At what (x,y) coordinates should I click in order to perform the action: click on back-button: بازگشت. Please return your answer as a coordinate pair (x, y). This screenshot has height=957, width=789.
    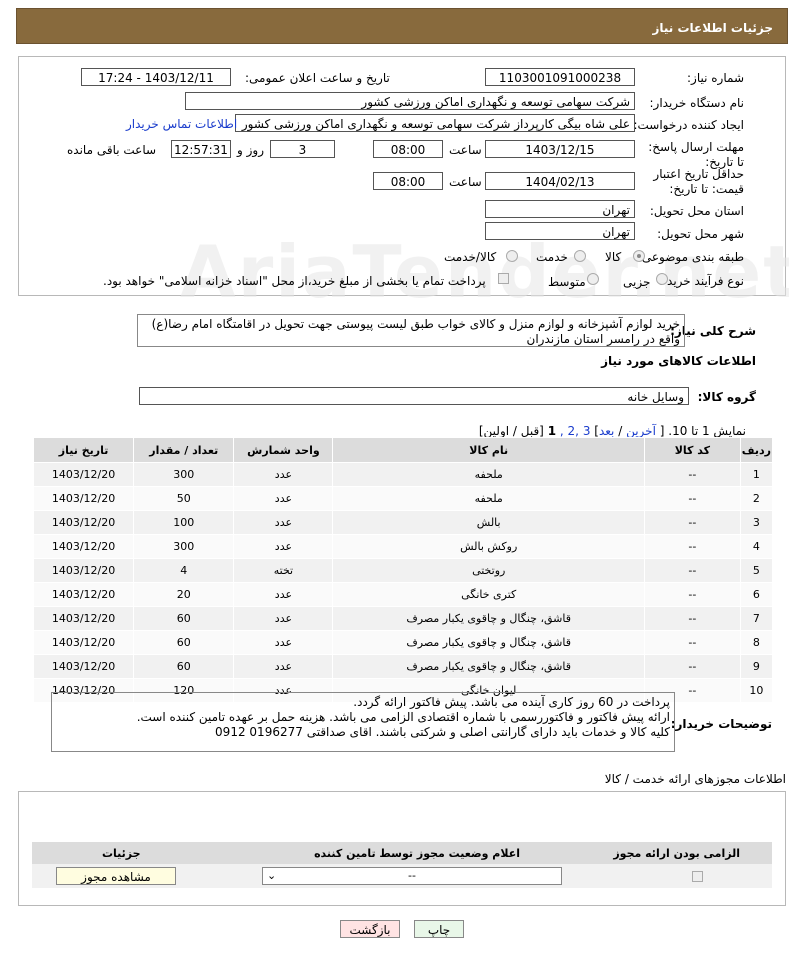
    Looking at the image, I should click on (370, 929).